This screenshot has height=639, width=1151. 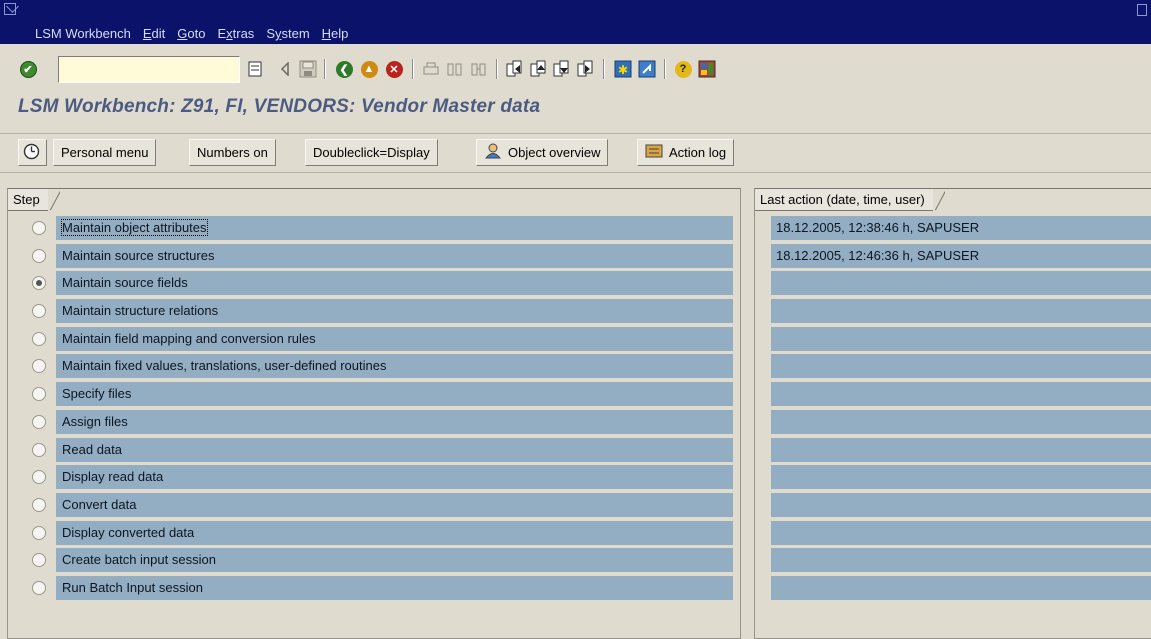 I want to click on step-row: Assign files, so click(x=374, y=421).